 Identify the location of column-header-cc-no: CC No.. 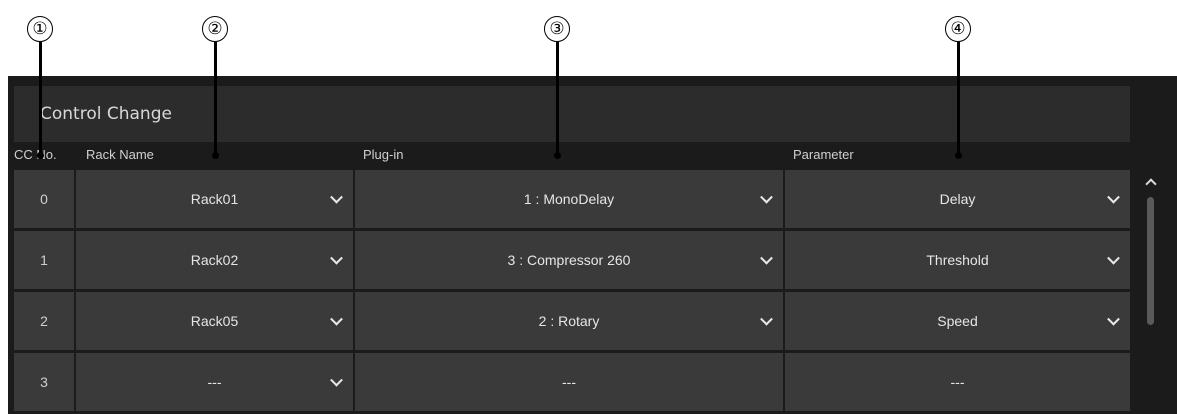
(35, 154).